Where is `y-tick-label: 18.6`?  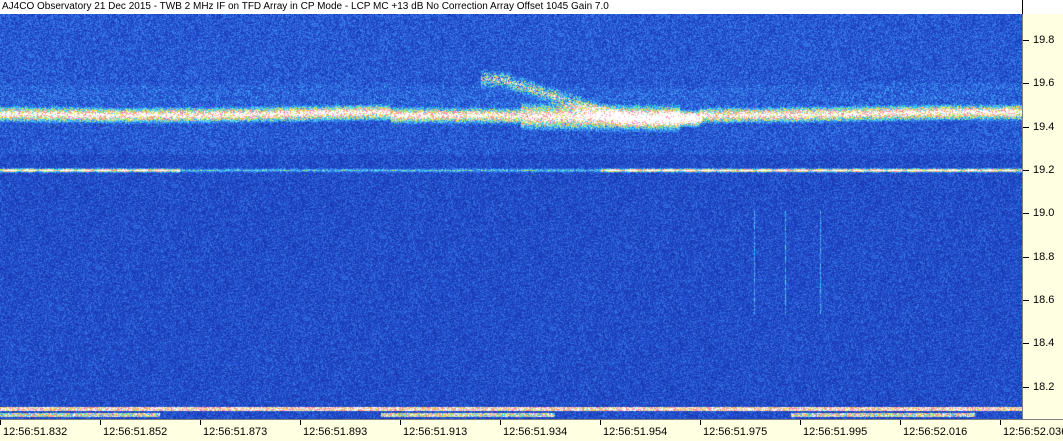
y-tick-label: 18.6 is located at coordinates (1044, 299).